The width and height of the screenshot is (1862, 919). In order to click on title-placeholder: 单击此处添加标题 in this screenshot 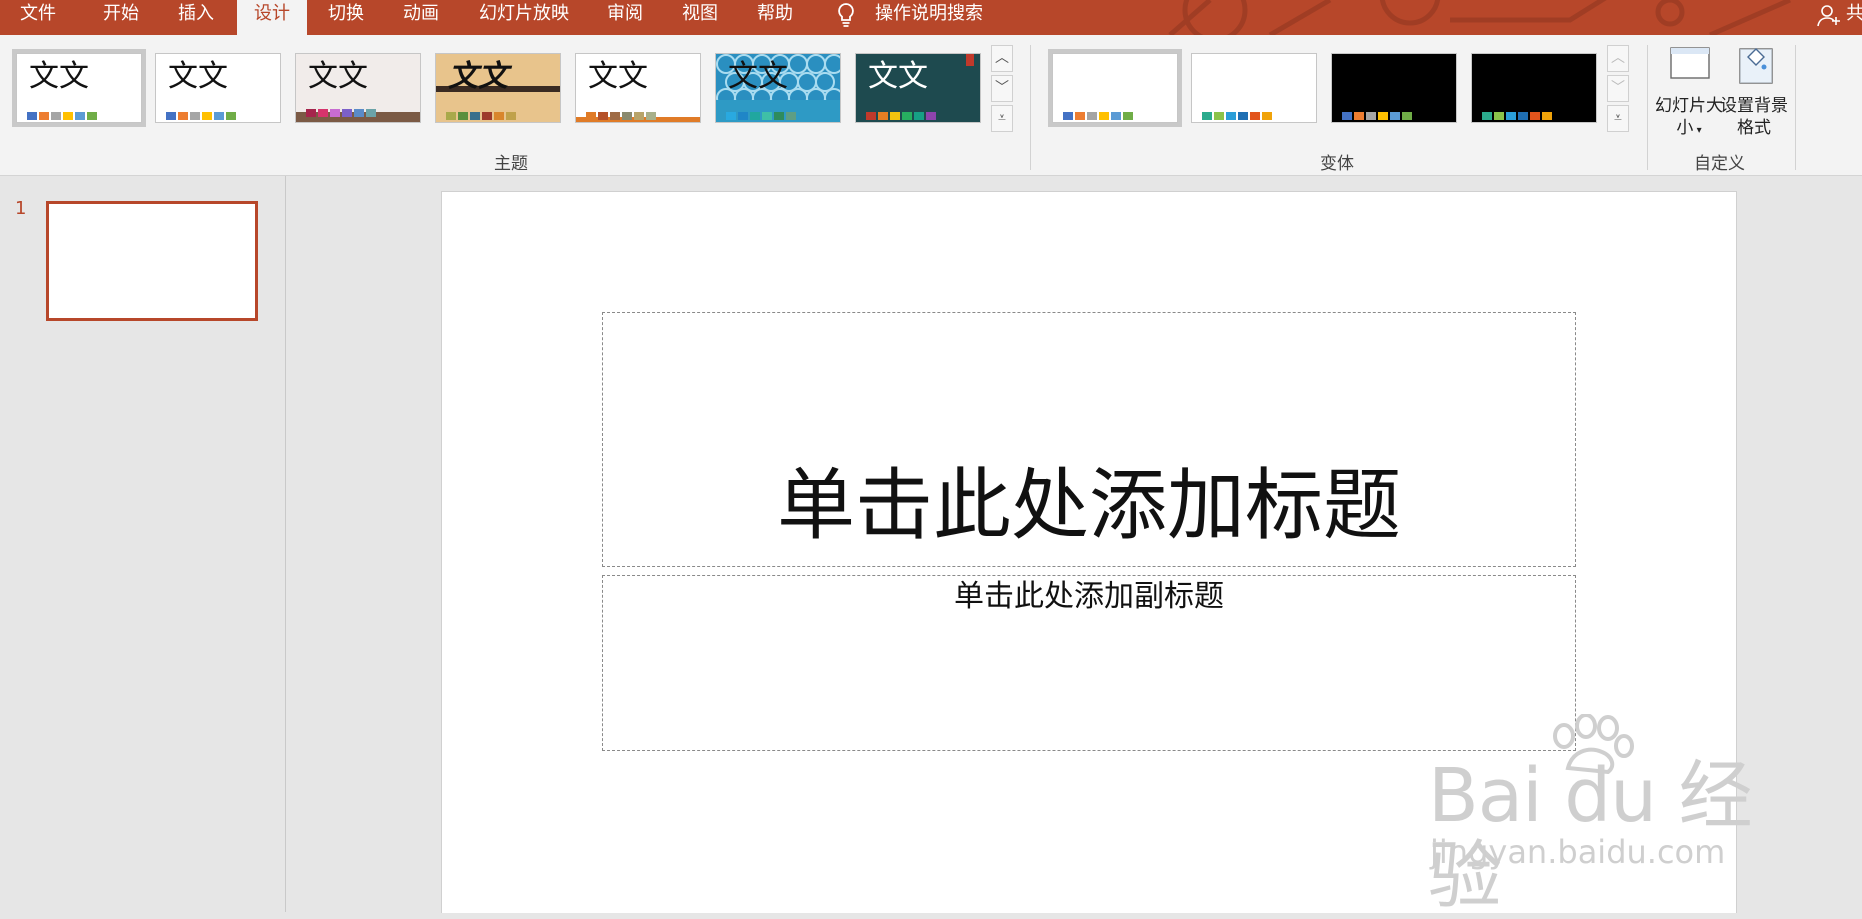, I will do `click(1089, 439)`.